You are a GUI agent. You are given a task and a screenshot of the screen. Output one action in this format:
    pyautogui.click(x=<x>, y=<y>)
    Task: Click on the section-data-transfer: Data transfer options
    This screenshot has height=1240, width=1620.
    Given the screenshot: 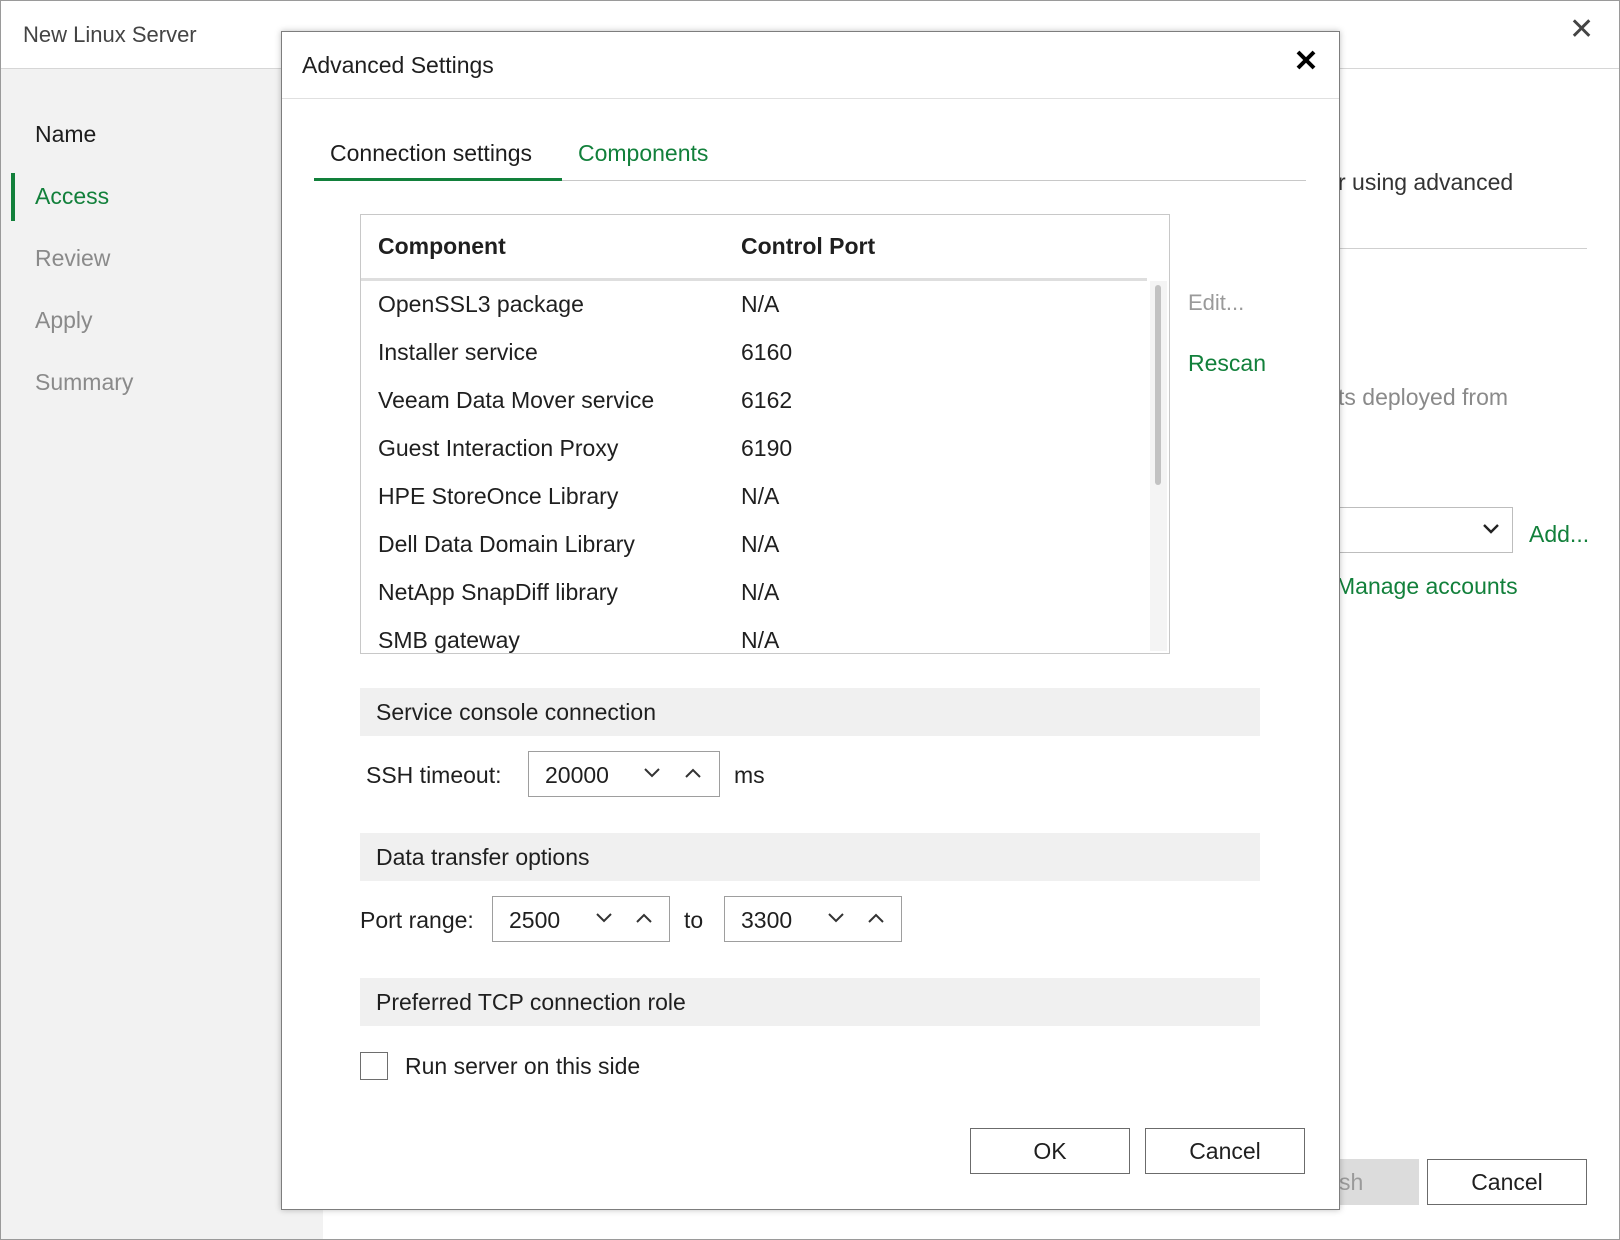 What is the action you would take?
    pyautogui.click(x=810, y=857)
    